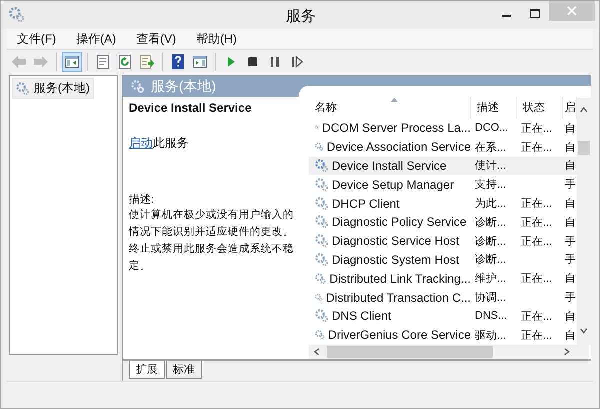 This screenshot has width=600, height=409. What do you see at coordinates (394, 100) in the screenshot?
I see `sort-arrow-icon` at bounding box center [394, 100].